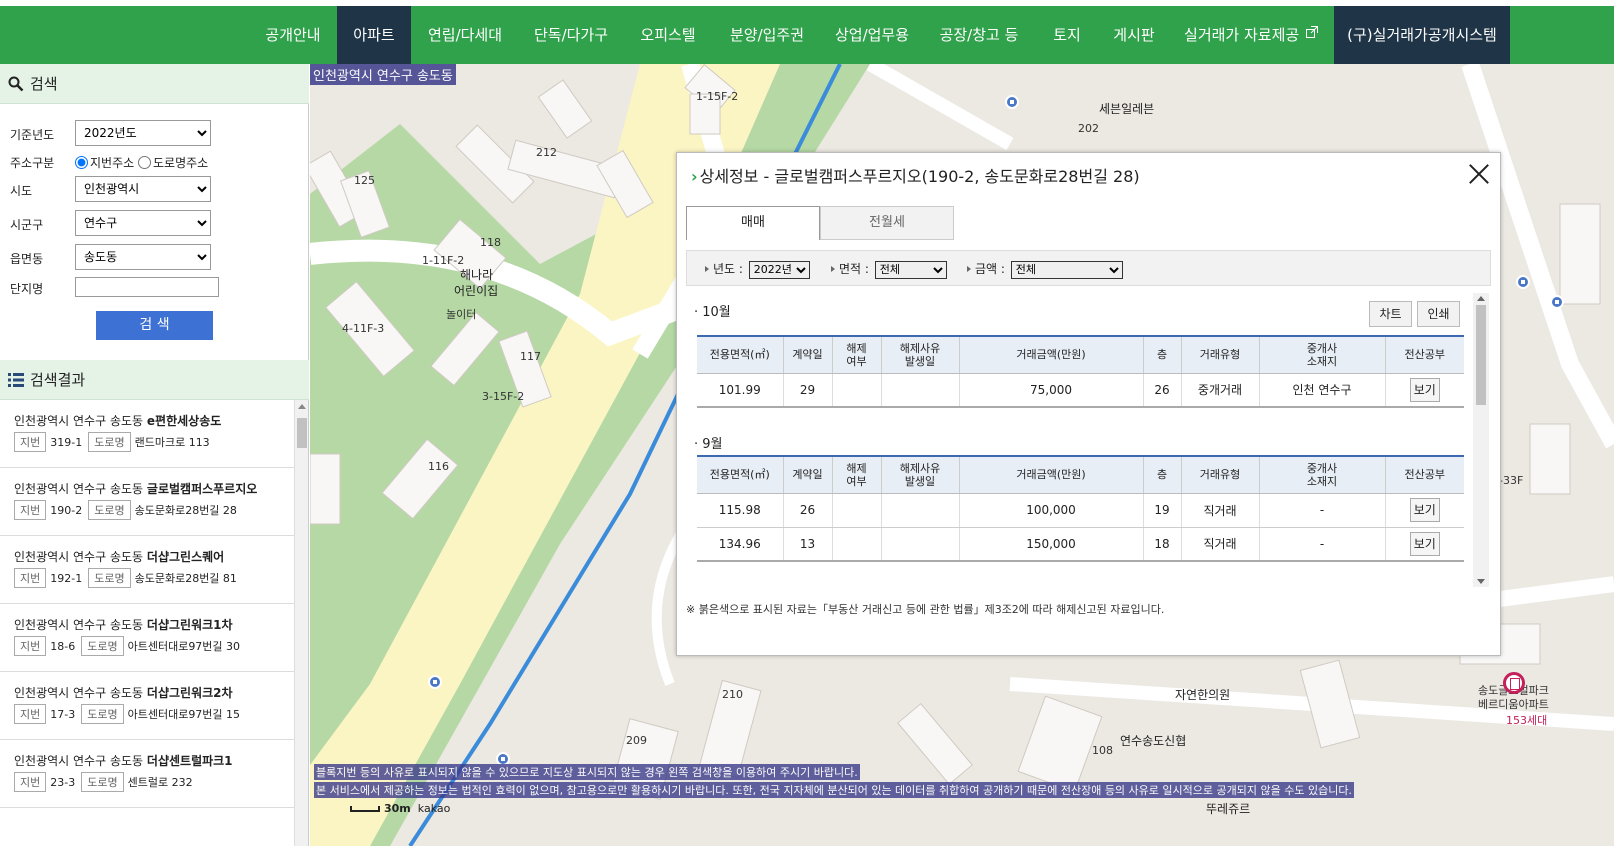  I want to click on eupmyeondong-row: 읍면동 송도동, so click(155, 257).